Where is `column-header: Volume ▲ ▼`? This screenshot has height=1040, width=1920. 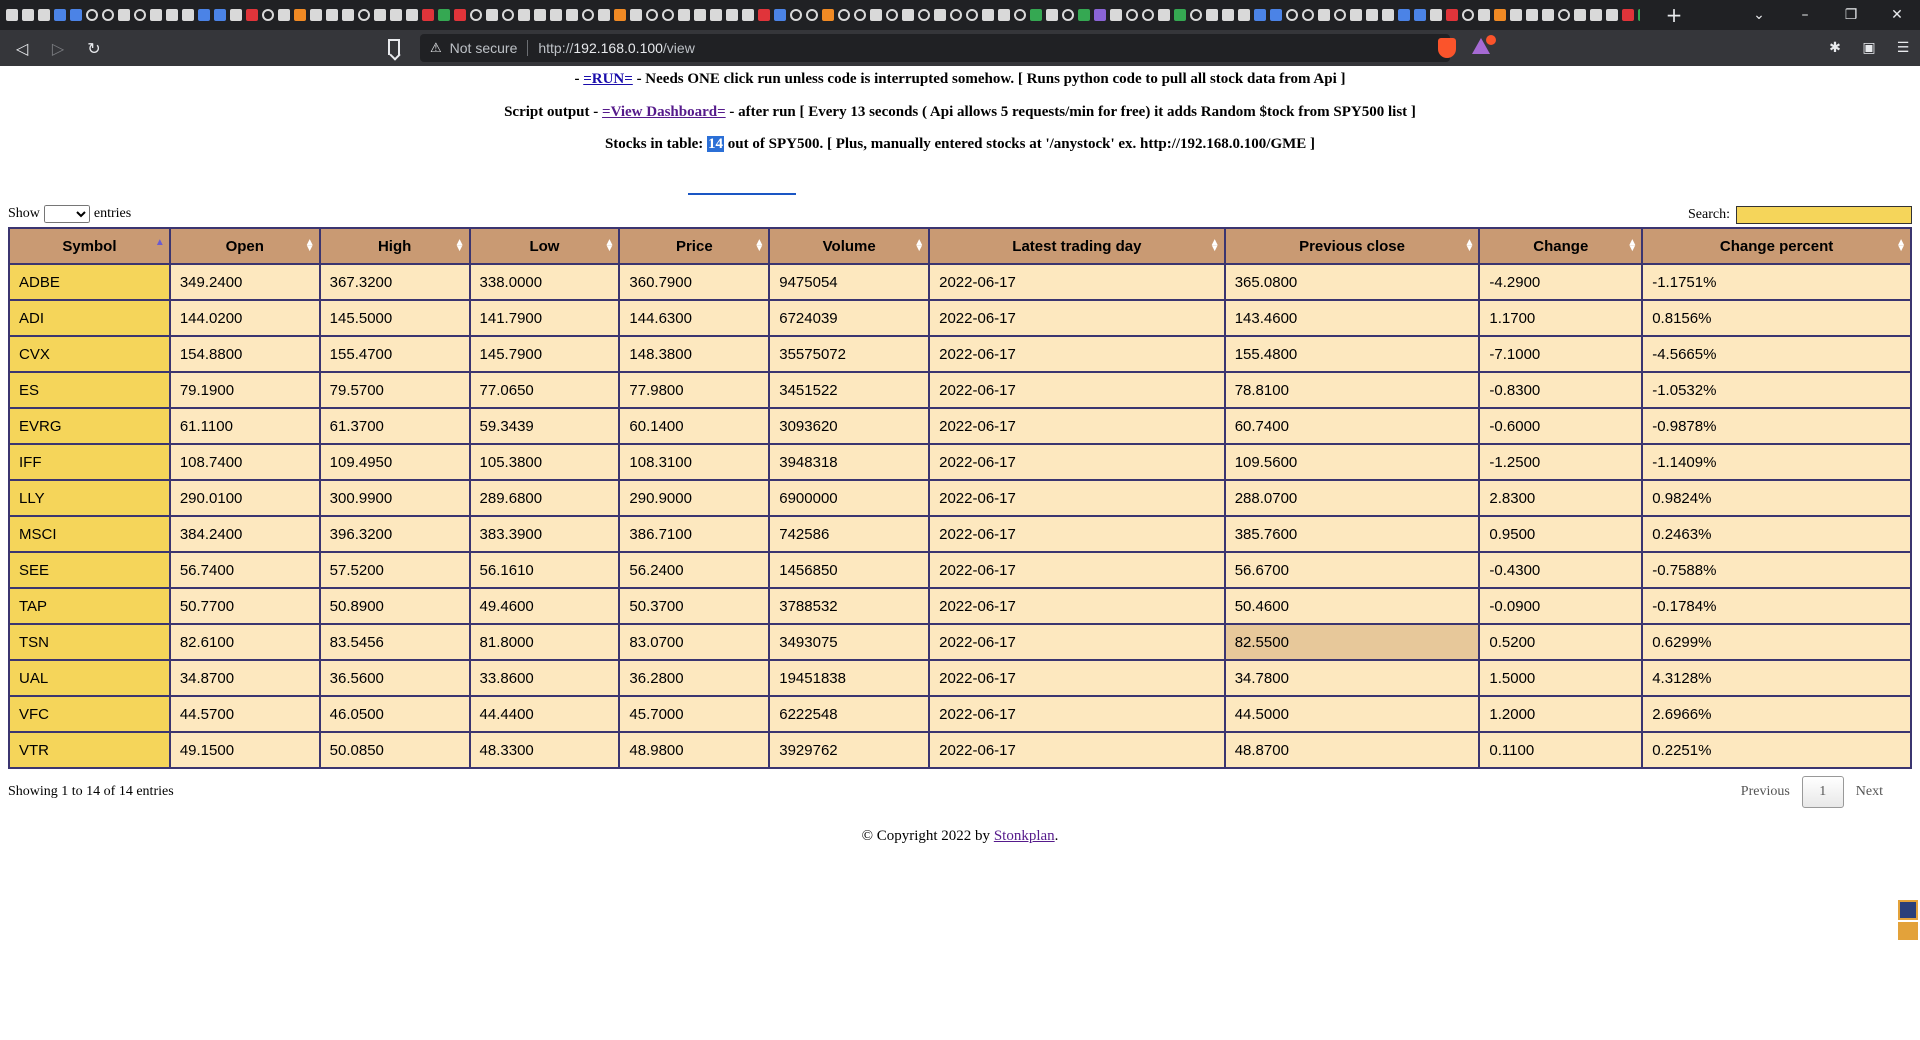
column-header: Volume ▲ ▼ is located at coordinates (849, 246).